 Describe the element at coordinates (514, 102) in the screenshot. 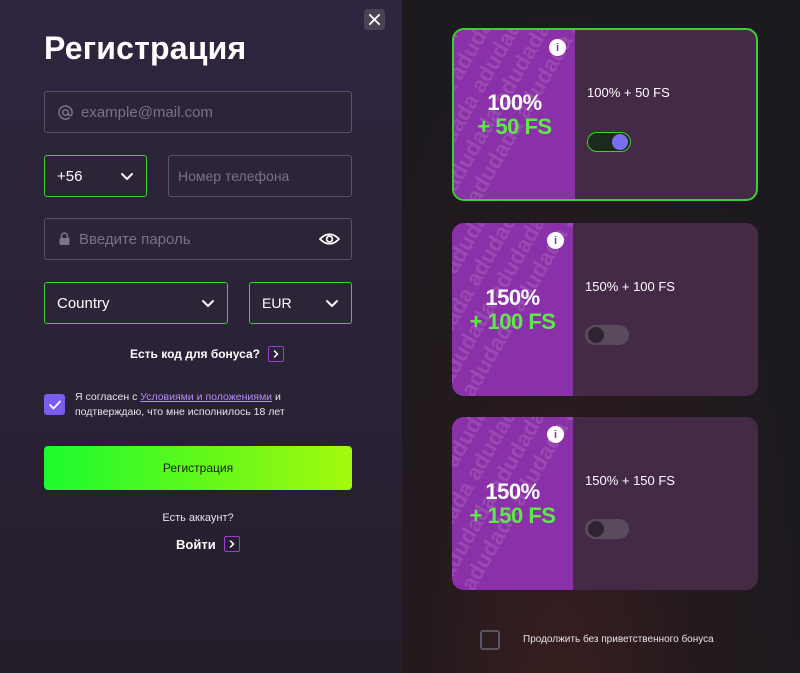

I see `bonus-percent: 100%` at that location.